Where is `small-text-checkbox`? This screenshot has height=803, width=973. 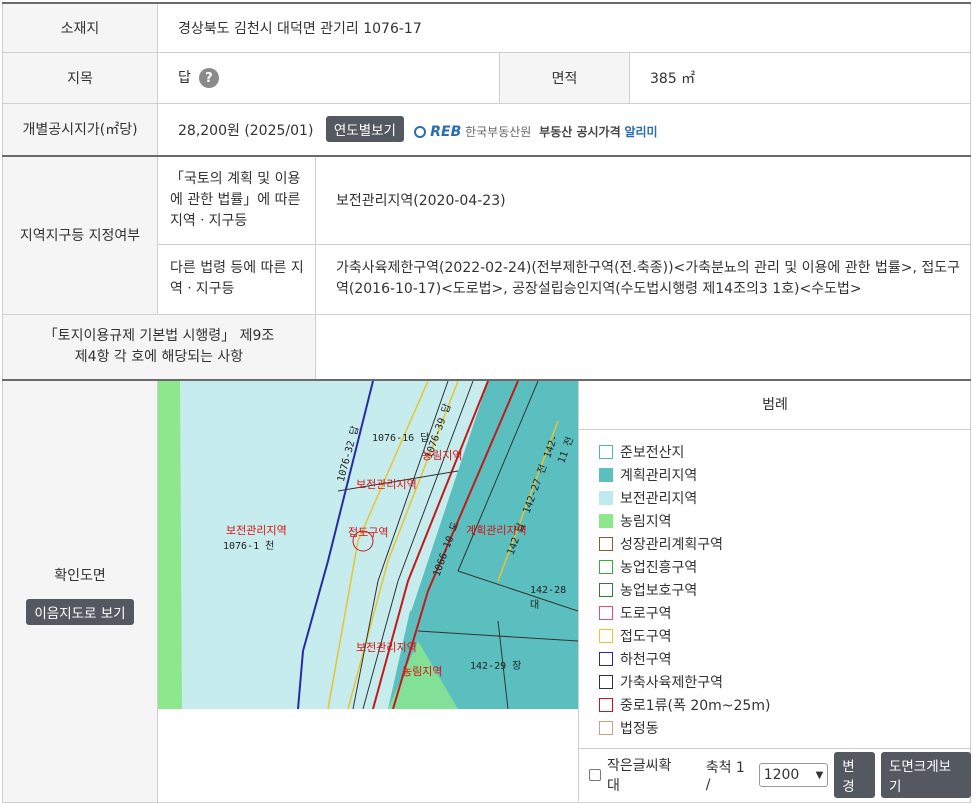
small-text-checkbox is located at coordinates (595, 775).